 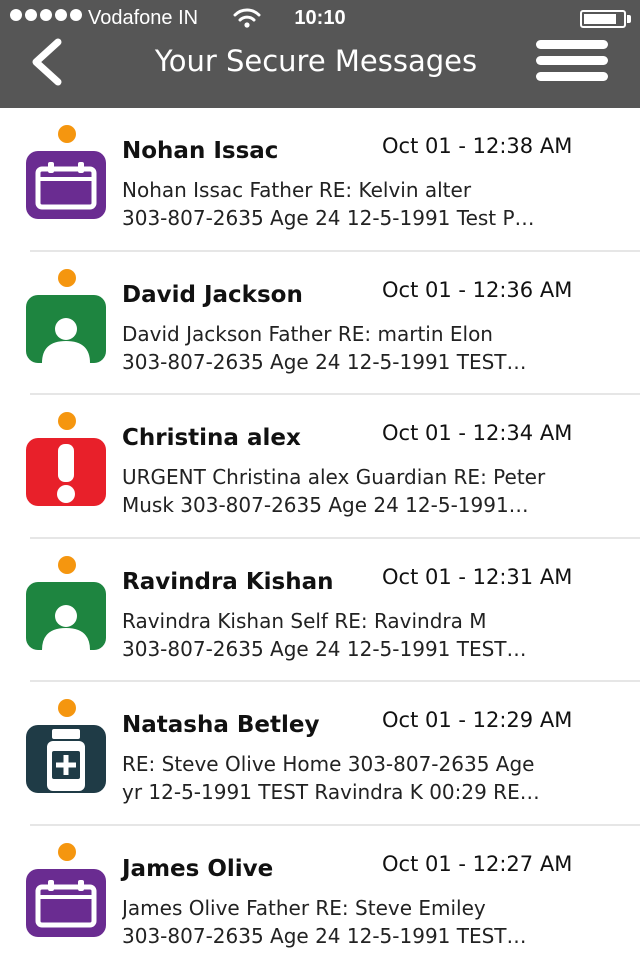 I want to click on navigation-bar: Your Secure Messages, so click(x=320, y=72).